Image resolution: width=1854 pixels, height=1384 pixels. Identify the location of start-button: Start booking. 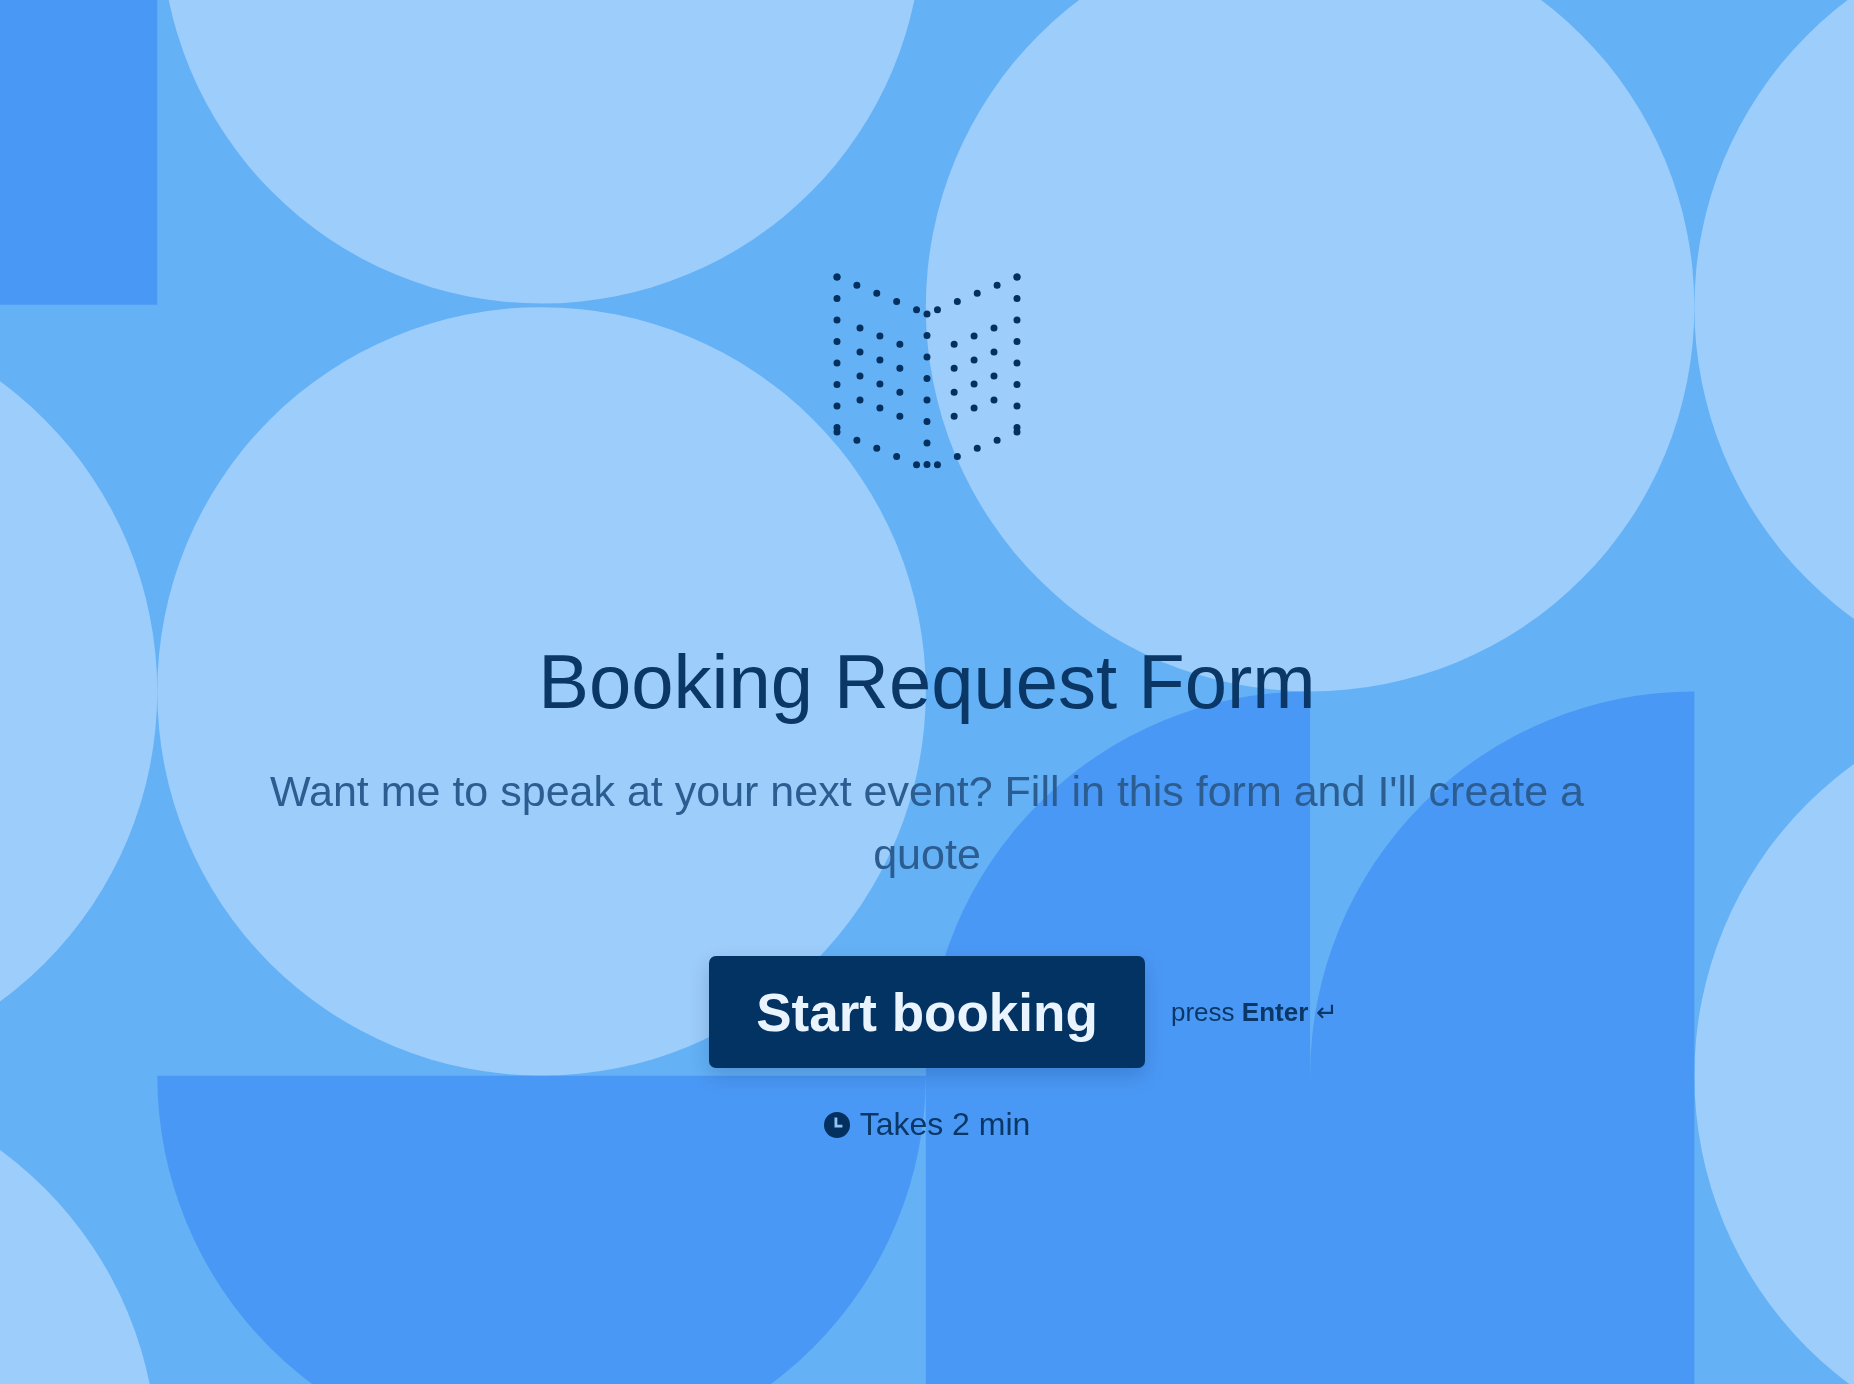
(927, 1012).